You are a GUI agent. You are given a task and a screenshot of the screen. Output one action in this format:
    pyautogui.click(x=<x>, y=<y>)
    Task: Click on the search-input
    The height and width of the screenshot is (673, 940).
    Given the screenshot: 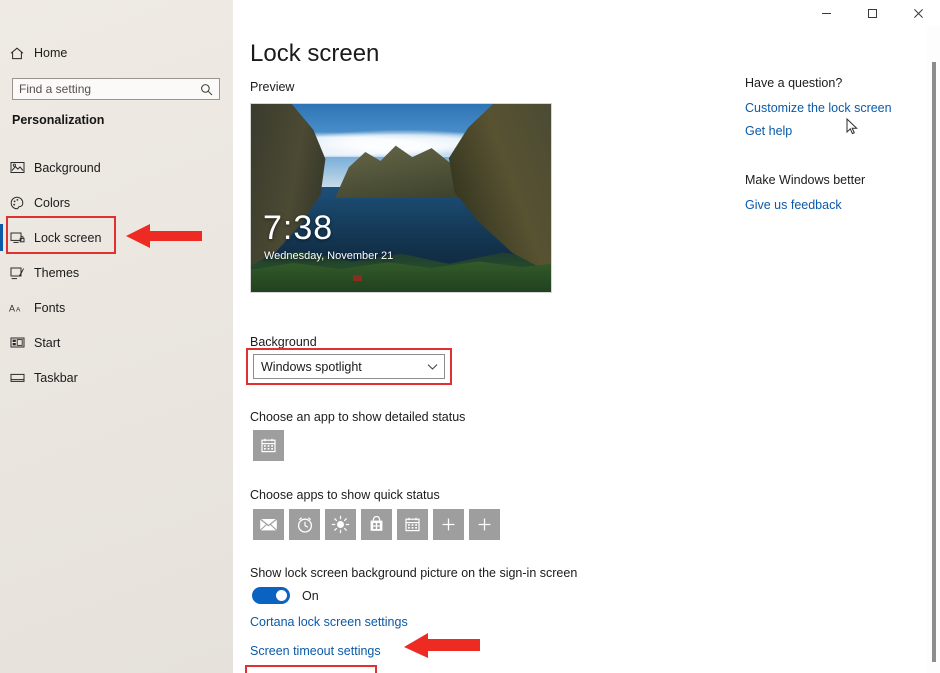 What is the action you would take?
    pyautogui.click(x=104, y=89)
    